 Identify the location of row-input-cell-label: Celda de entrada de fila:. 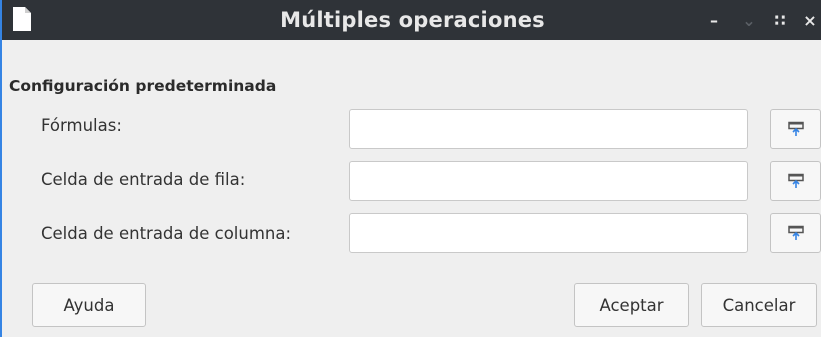
(143, 179).